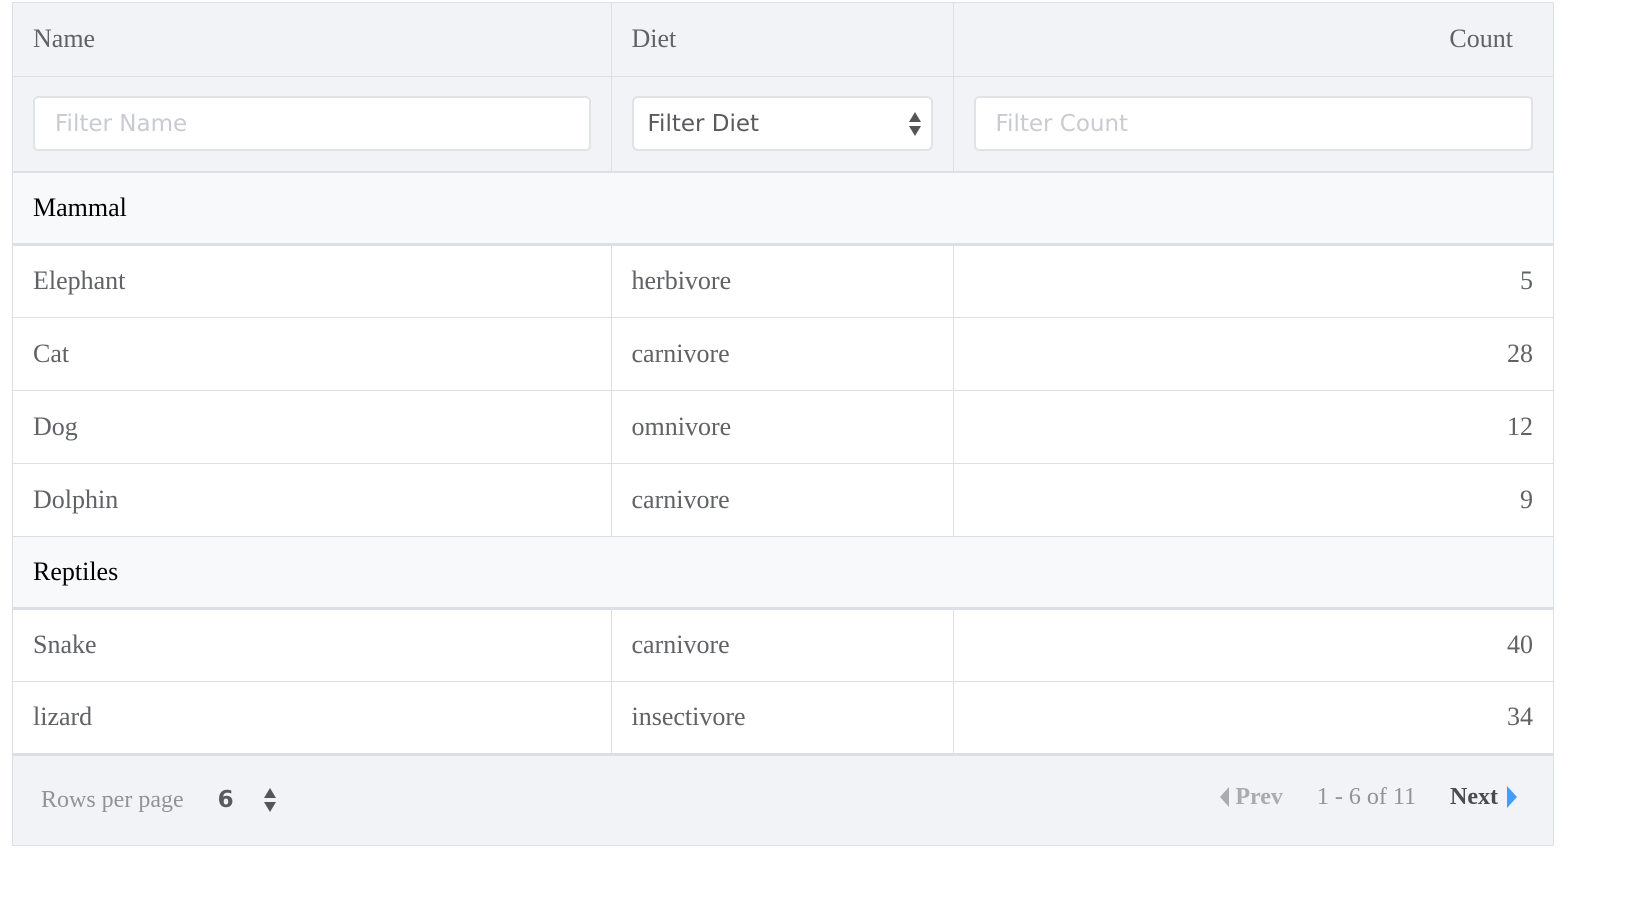 The width and height of the screenshot is (1632, 908). I want to click on rows-per-page-value: 6, so click(225, 800).